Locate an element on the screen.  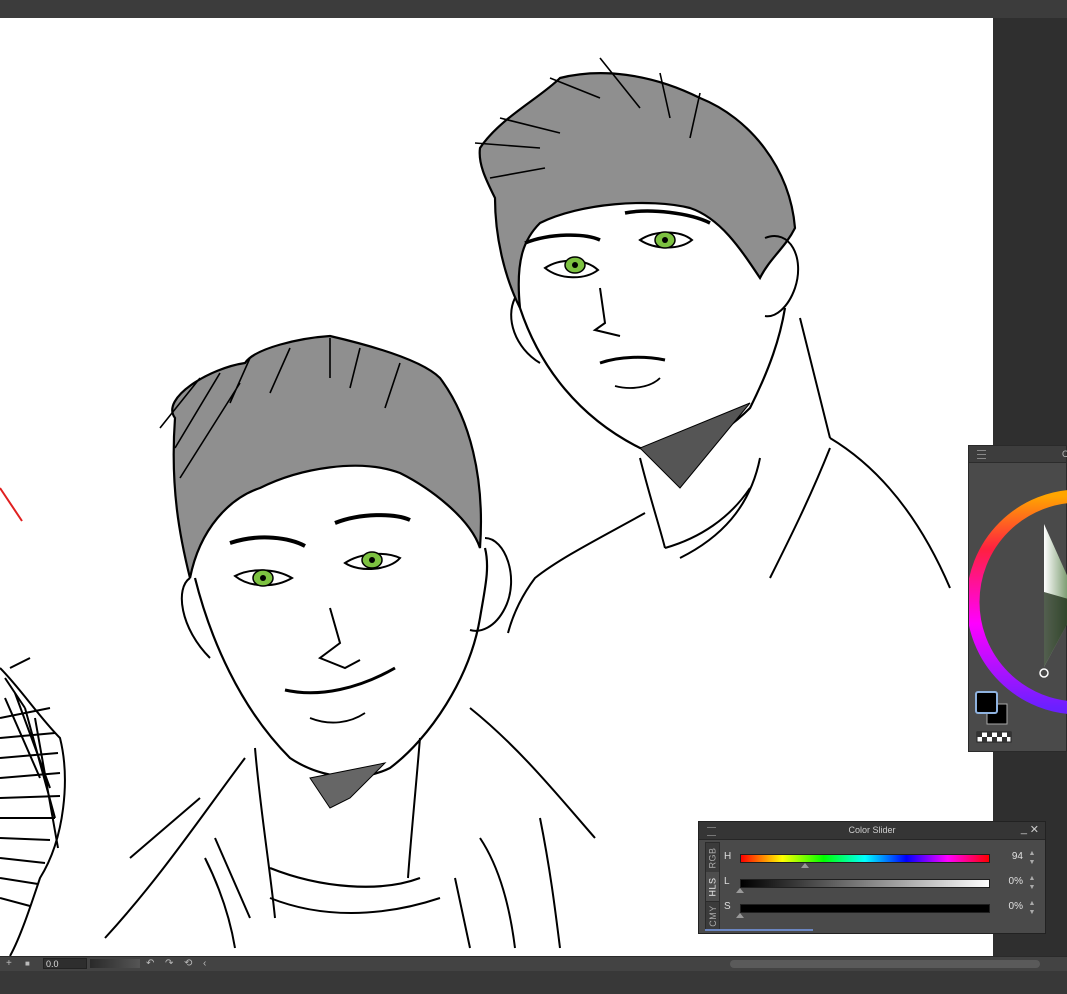
rotate-reset-icon: ⟲ is located at coordinates (188, 963).